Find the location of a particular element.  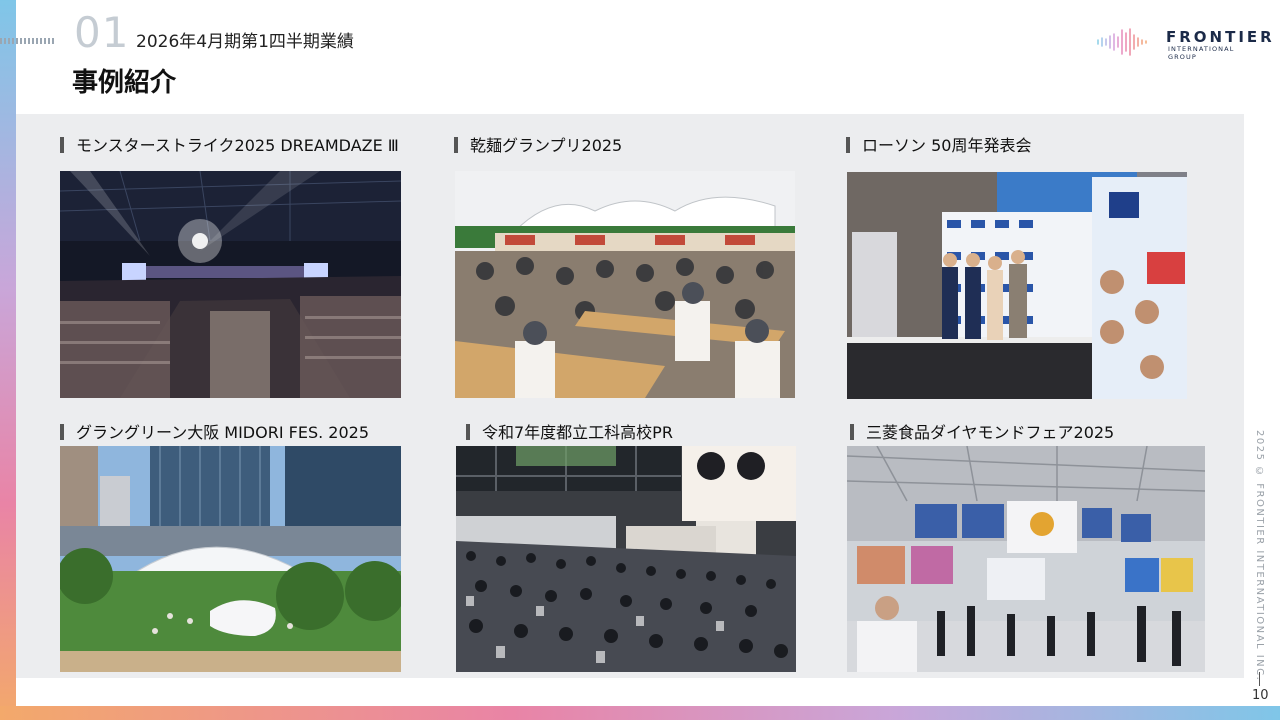

page-number: 10 is located at coordinates (1260, 695).